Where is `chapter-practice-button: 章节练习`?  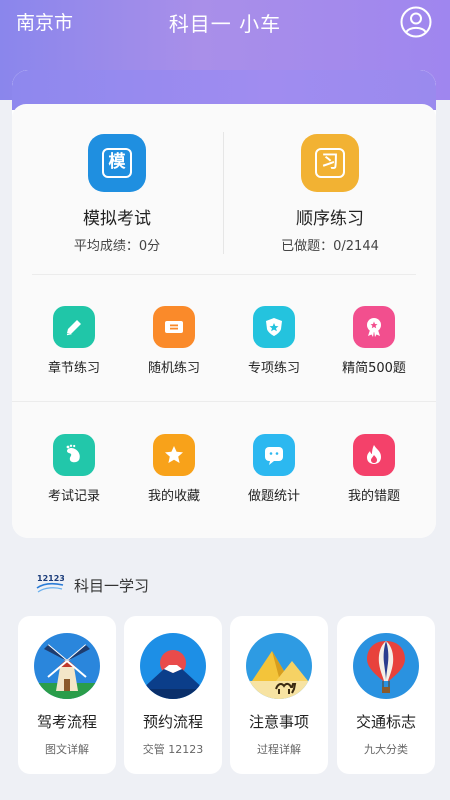 chapter-practice-button: 章节练习 is located at coordinates (74, 341).